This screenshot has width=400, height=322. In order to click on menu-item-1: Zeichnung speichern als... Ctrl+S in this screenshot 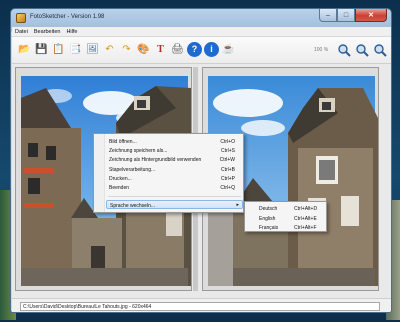, I will do `click(174, 150)`.